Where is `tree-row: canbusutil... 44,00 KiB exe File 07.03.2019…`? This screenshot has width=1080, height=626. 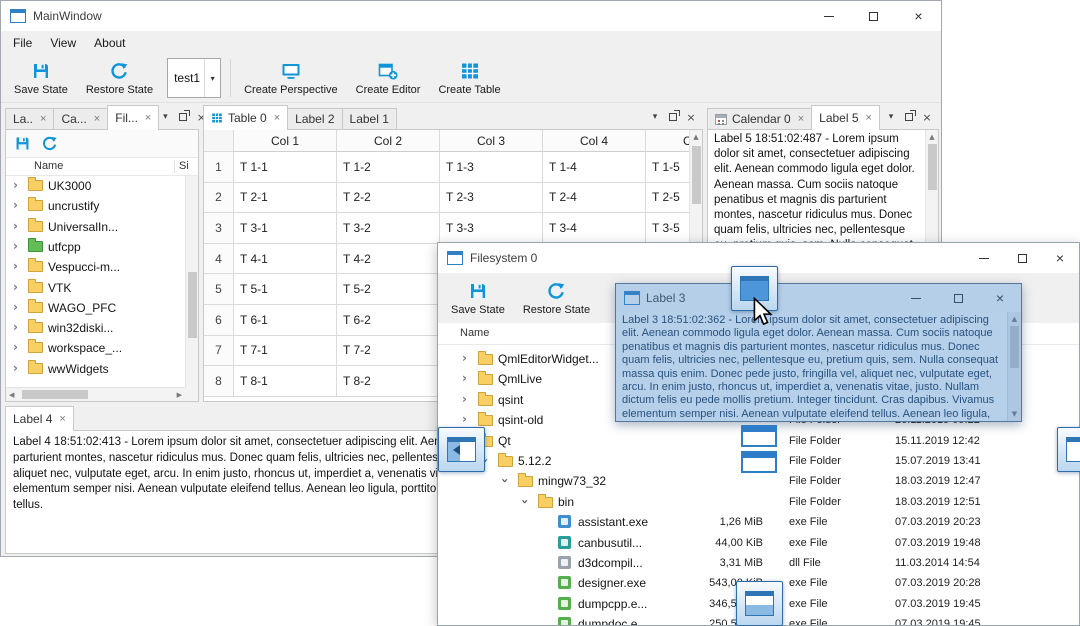 tree-row: canbusutil... 44,00 KiB exe File 07.03.2019… is located at coordinates (758, 543).